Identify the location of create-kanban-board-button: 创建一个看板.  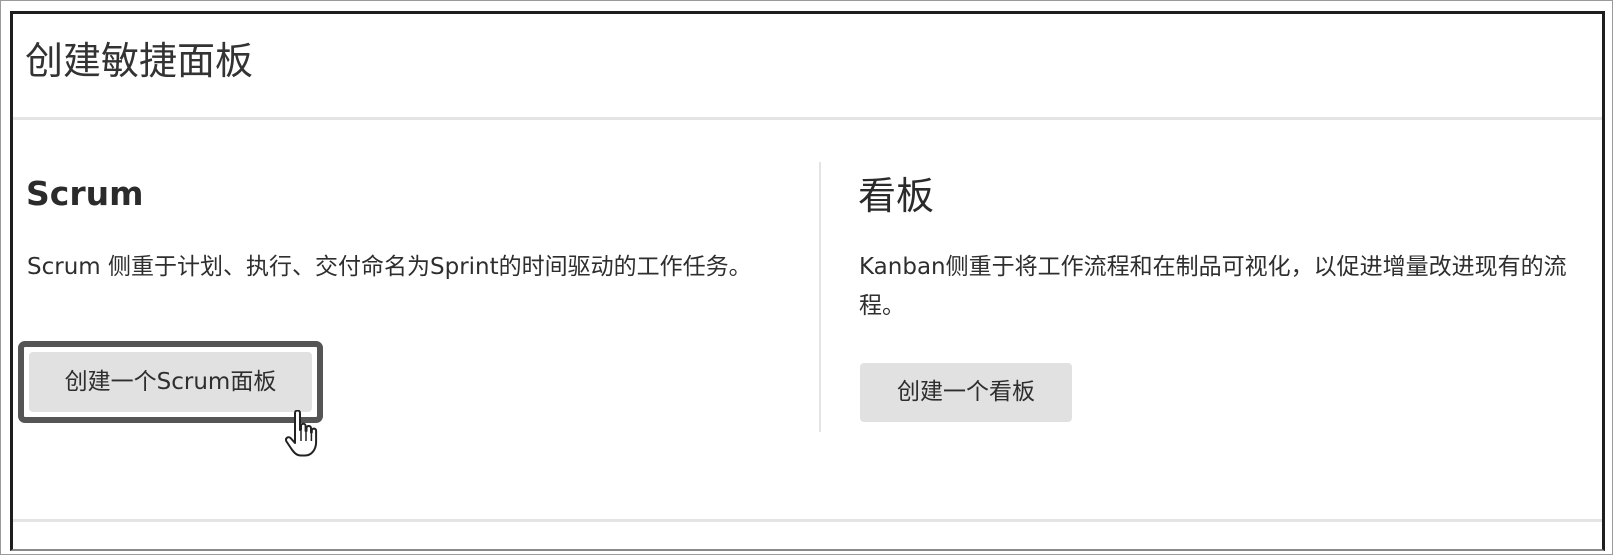
(966, 392).